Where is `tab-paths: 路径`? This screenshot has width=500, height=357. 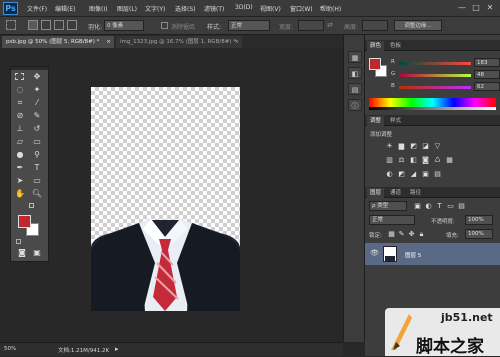
tab-paths: 路径 is located at coordinates (415, 193).